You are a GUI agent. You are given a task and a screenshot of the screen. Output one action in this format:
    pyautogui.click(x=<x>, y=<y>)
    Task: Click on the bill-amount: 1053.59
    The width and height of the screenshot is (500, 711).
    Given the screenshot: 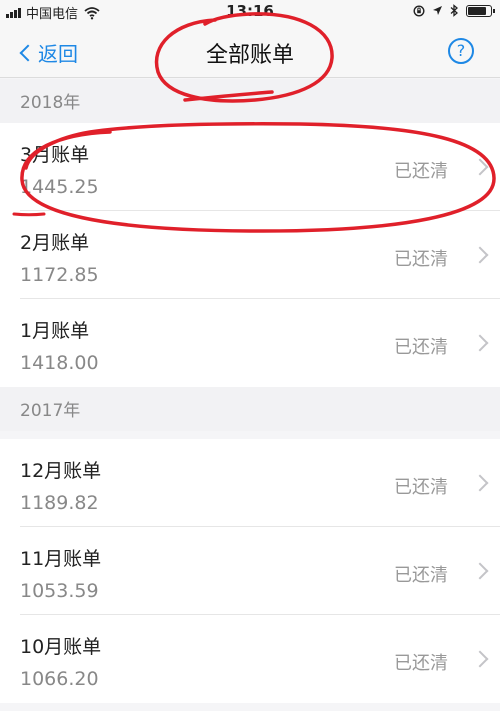 What is the action you would take?
    pyautogui.click(x=59, y=591)
    